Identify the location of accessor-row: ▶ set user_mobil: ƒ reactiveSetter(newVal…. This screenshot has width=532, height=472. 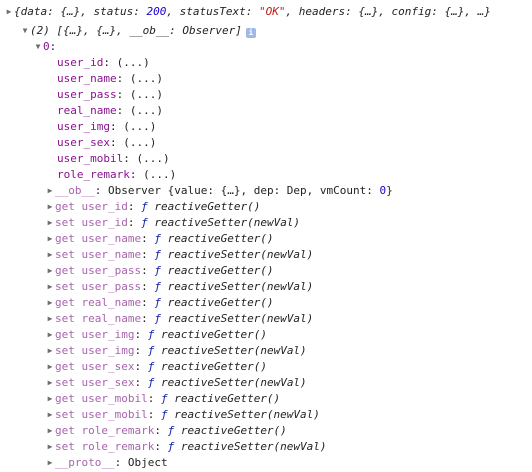
(182, 415).